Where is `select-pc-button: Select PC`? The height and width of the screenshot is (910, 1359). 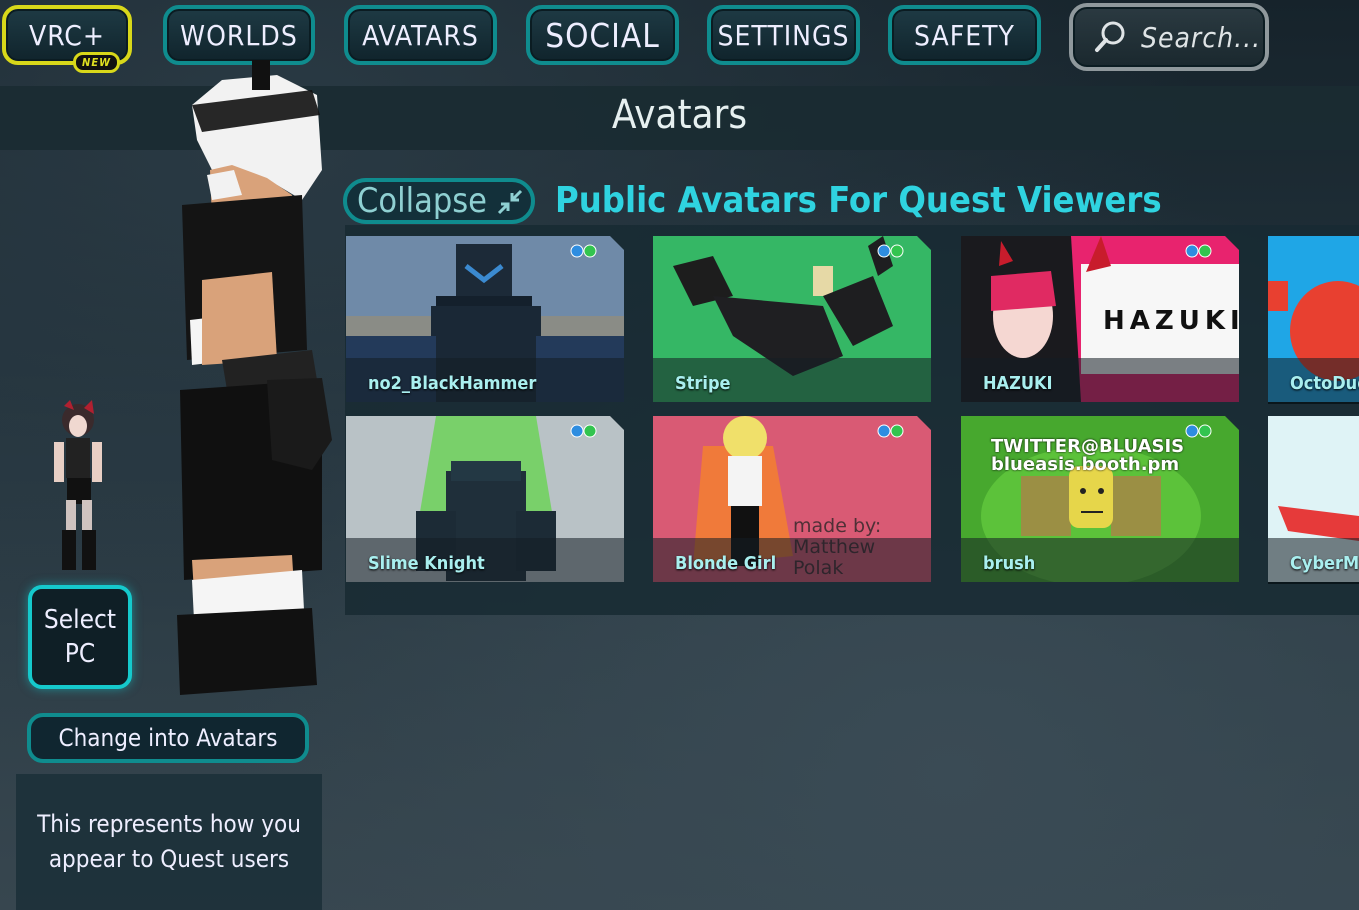
select-pc-button: Select PC is located at coordinates (80, 637).